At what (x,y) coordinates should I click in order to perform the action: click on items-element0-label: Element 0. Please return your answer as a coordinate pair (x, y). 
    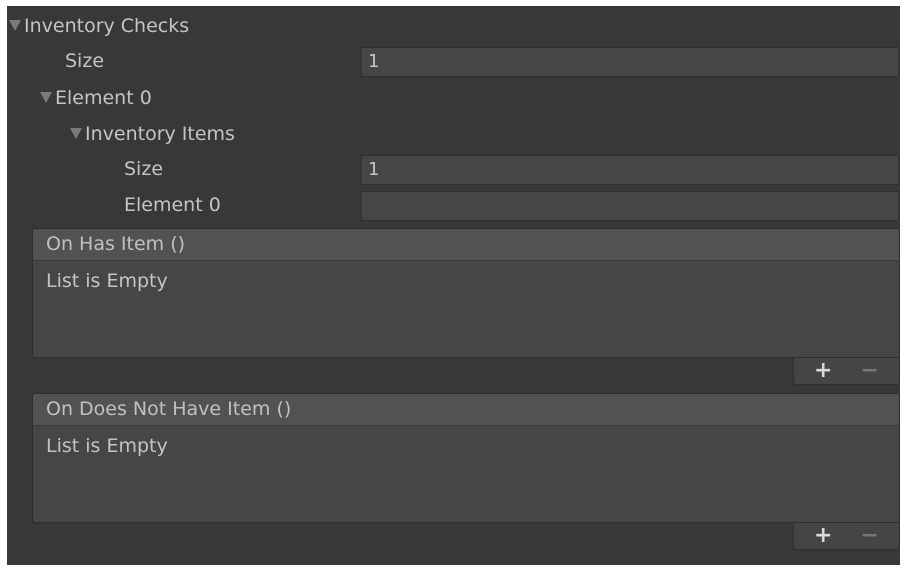
    Looking at the image, I should click on (172, 205).